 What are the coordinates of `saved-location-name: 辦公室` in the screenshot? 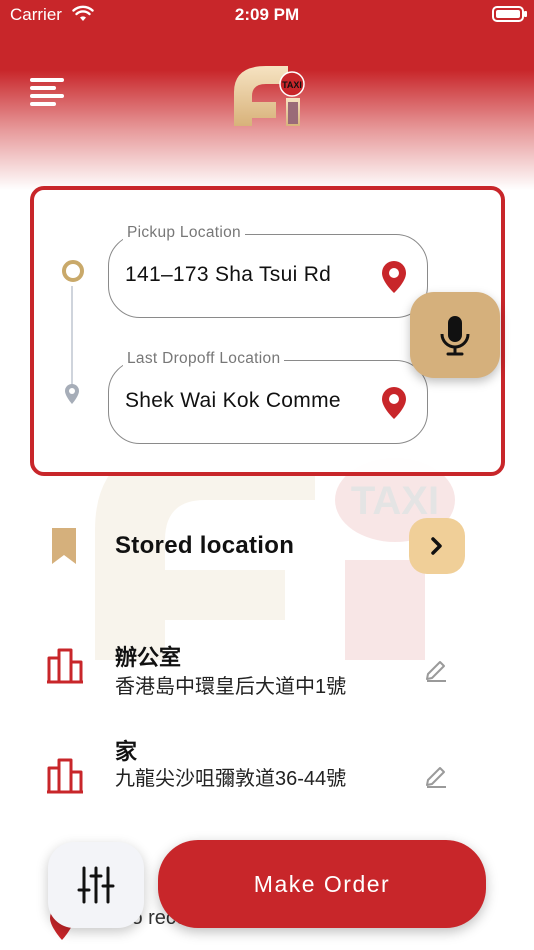 It's located at (148, 657).